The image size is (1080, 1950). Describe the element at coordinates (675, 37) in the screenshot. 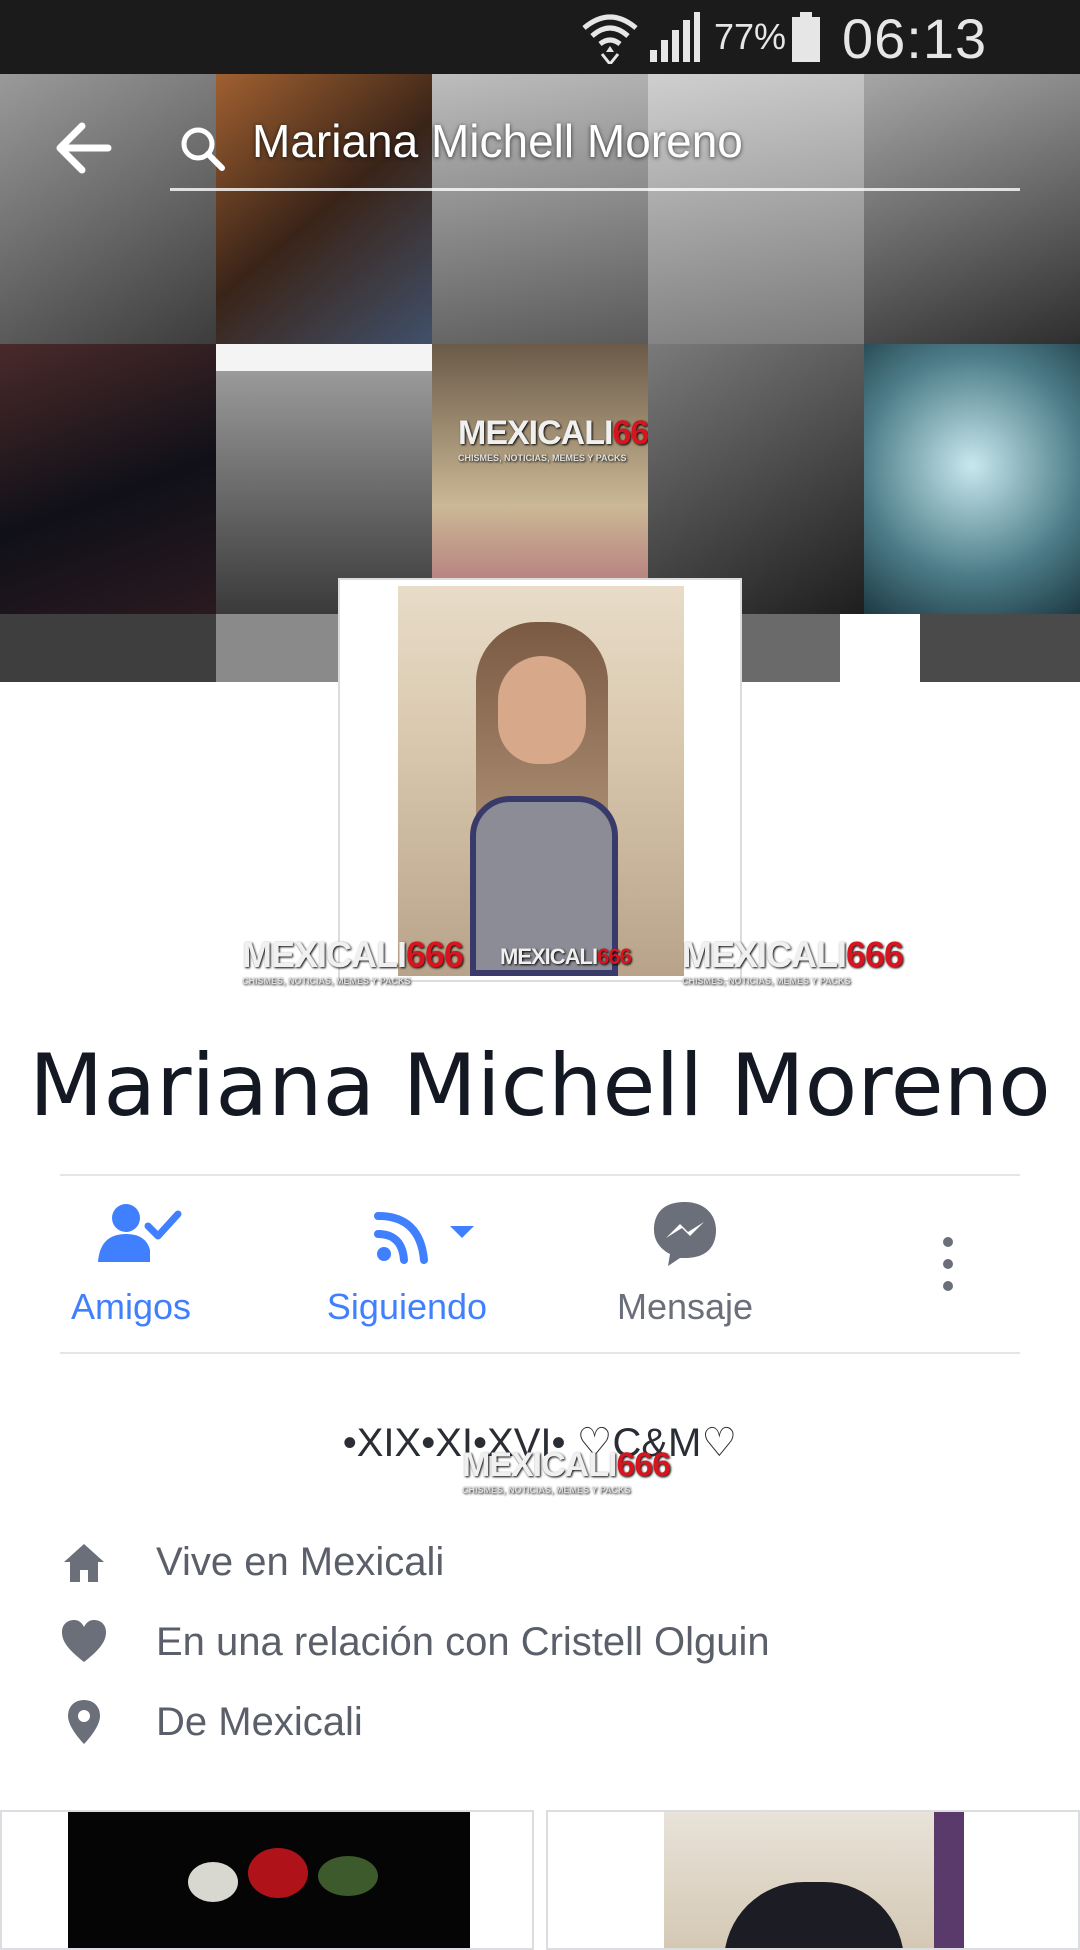

I see `signal-icon` at that location.